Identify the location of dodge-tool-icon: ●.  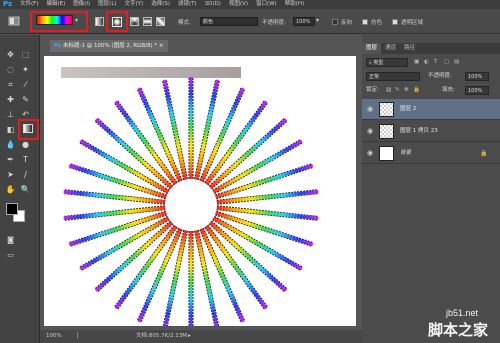
(25, 144).